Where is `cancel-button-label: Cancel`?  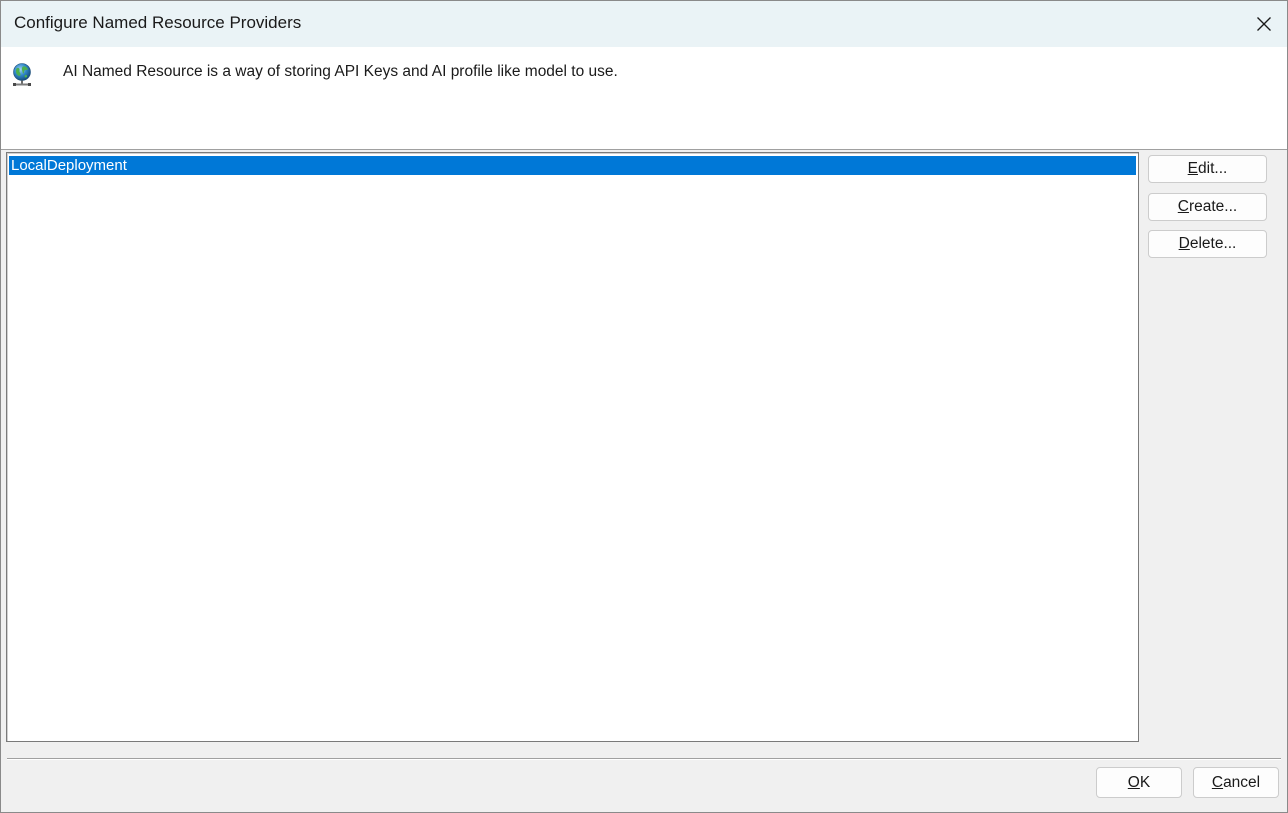
cancel-button-label: Cancel is located at coordinates (1236, 782).